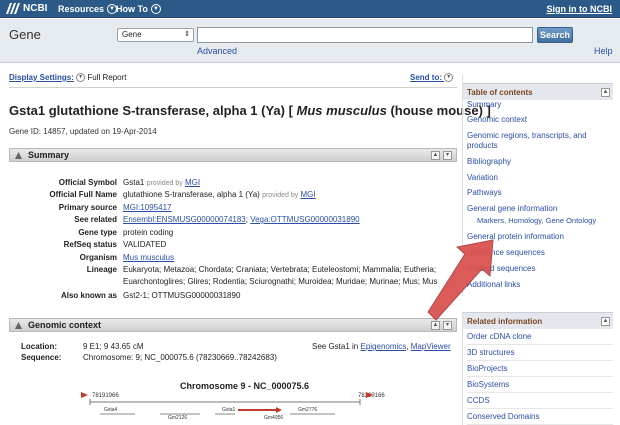 The height and width of the screenshot is (425, 620). What do you see at coordinates (482, 178) in the screenshot?
I see `toc-item-variation: Variation` at bounding box center [482, 178].